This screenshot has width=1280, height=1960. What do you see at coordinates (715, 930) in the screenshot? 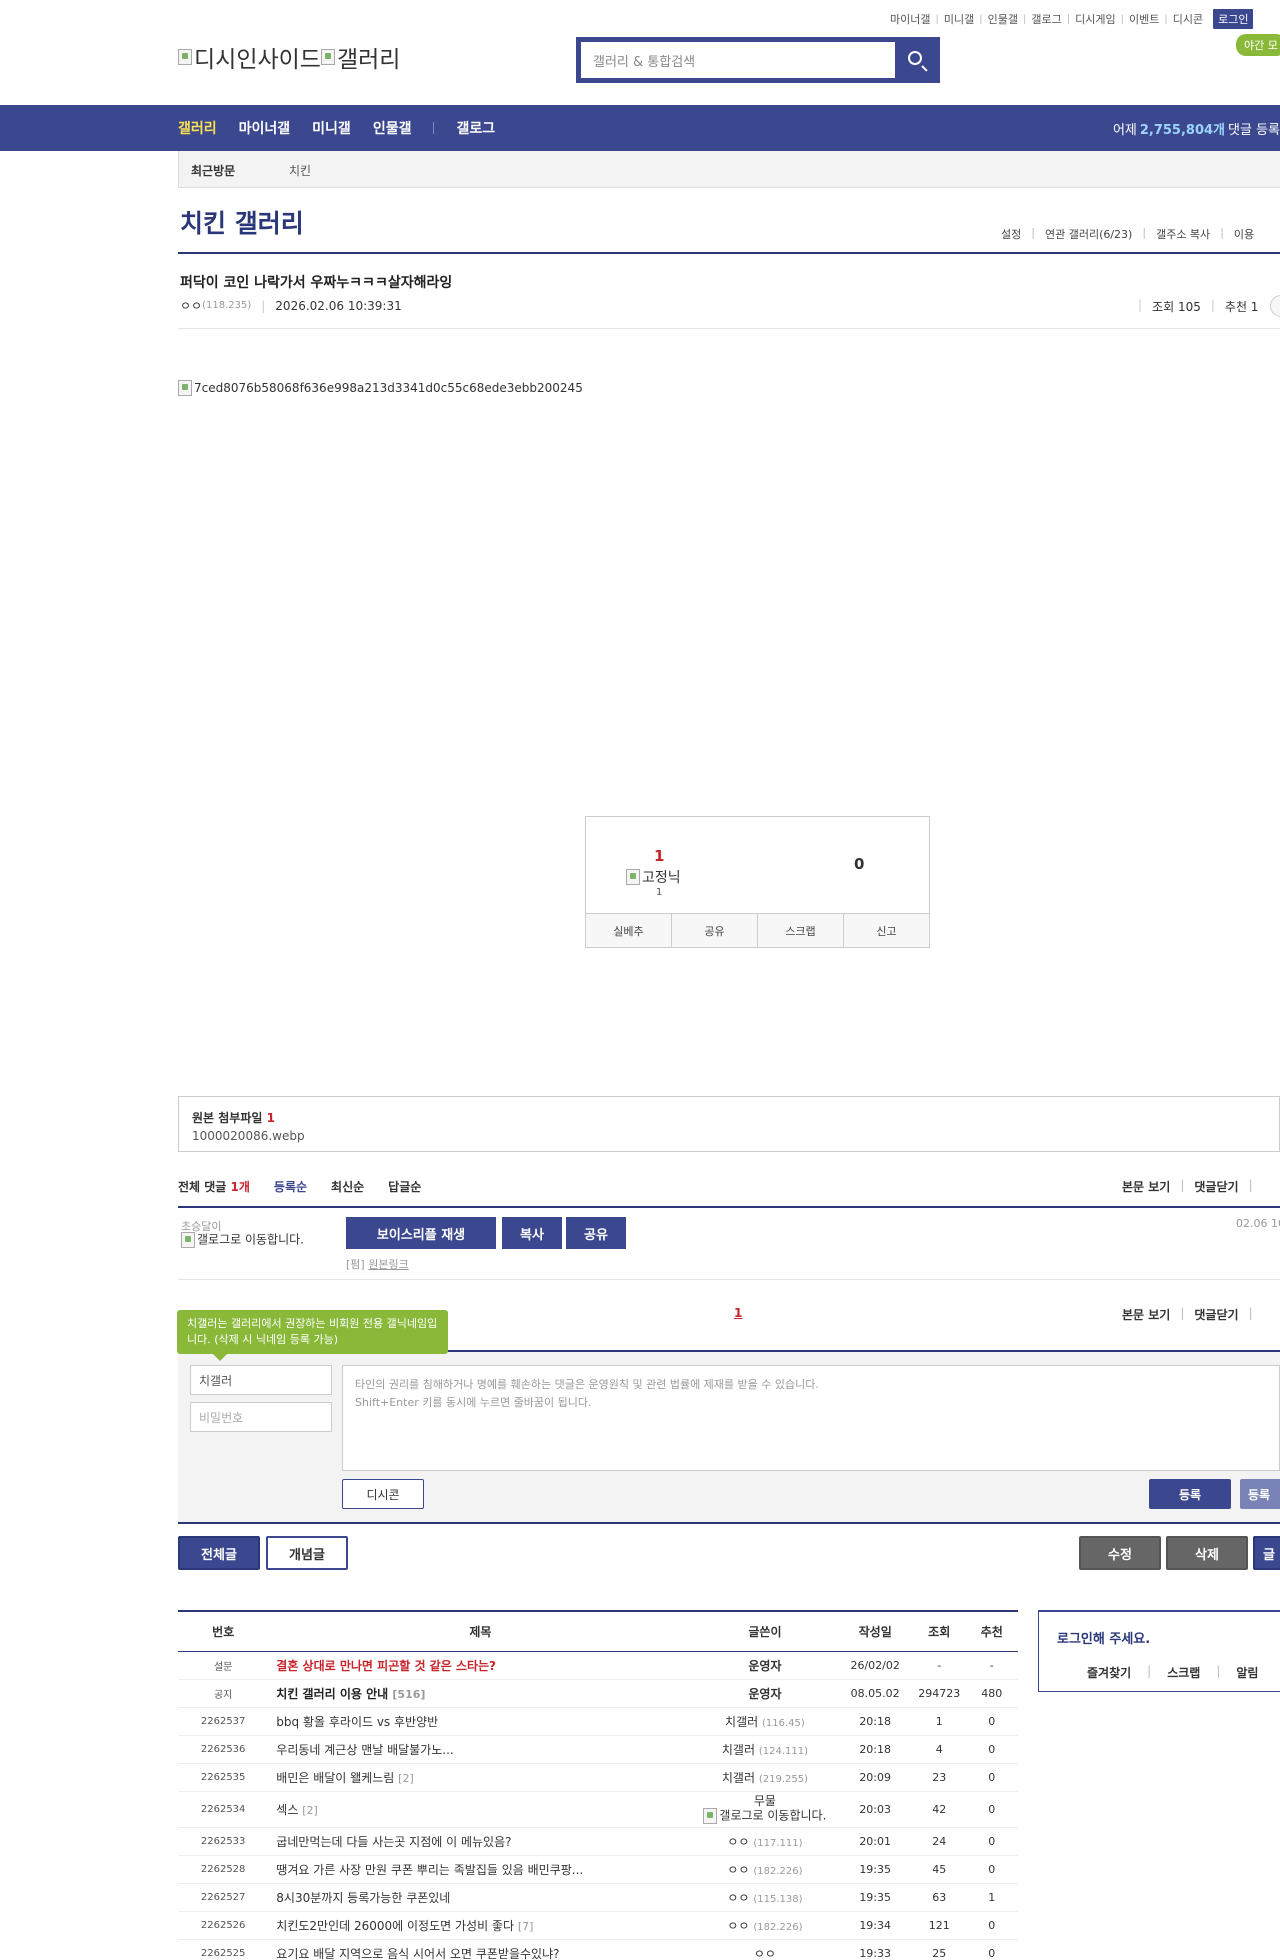
I see `share-button: 공유` at bounding box center [715, 930].